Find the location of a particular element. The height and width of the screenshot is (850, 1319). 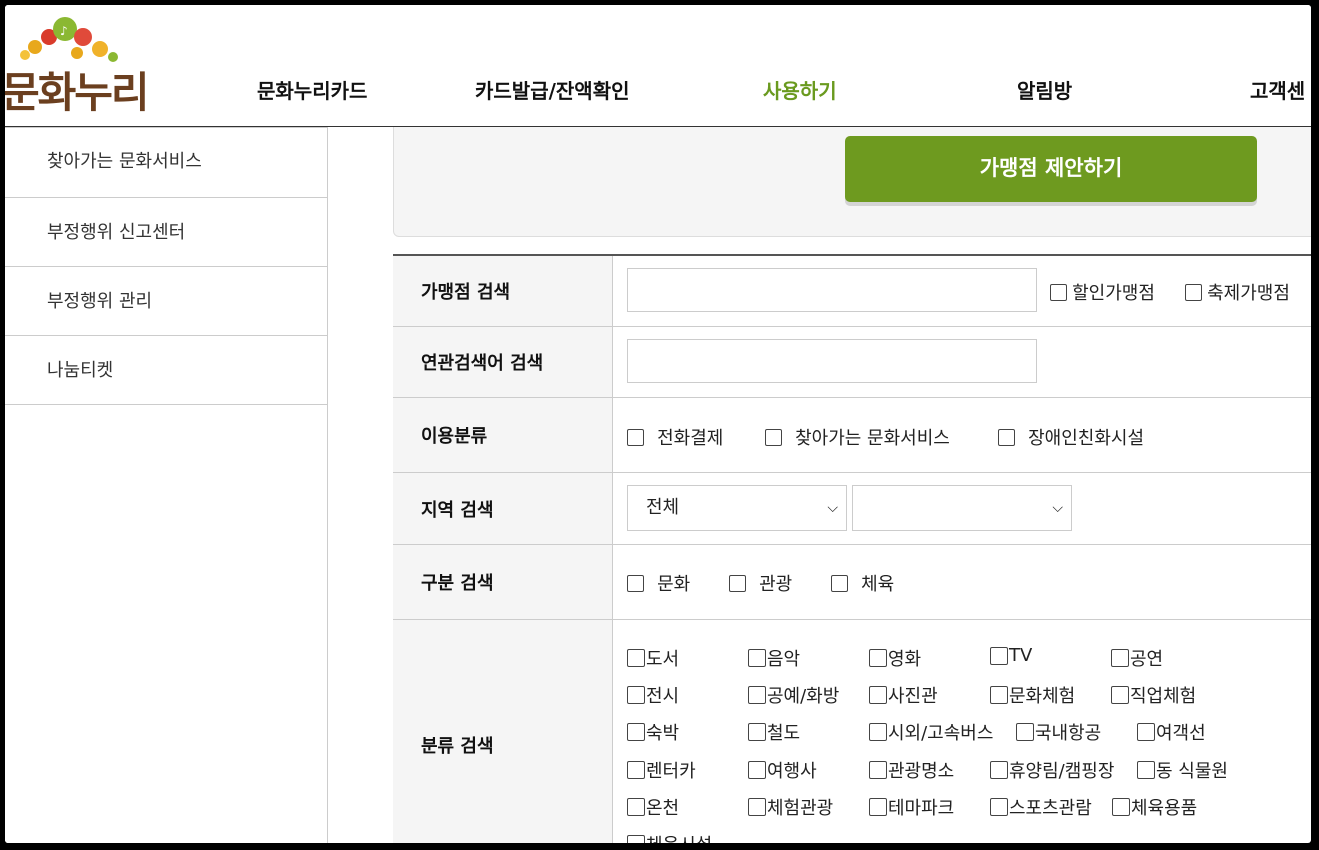

festival-store-label: 축제가맹점 is located at coordinates (1248, 293).